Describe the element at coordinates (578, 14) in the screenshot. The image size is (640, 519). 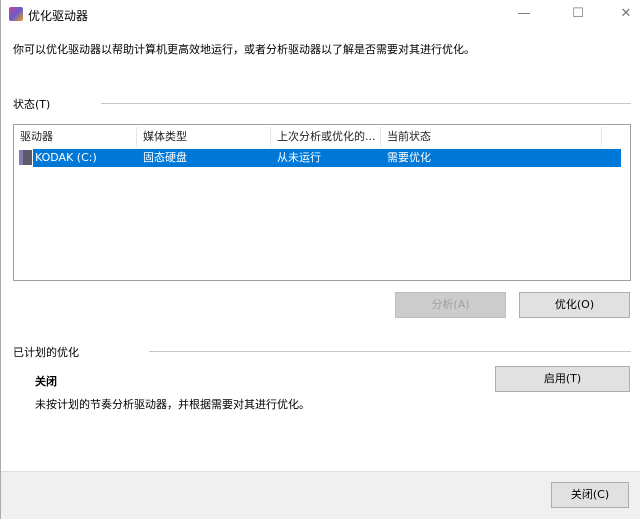
I see `maximize-button: ☐` at that location.